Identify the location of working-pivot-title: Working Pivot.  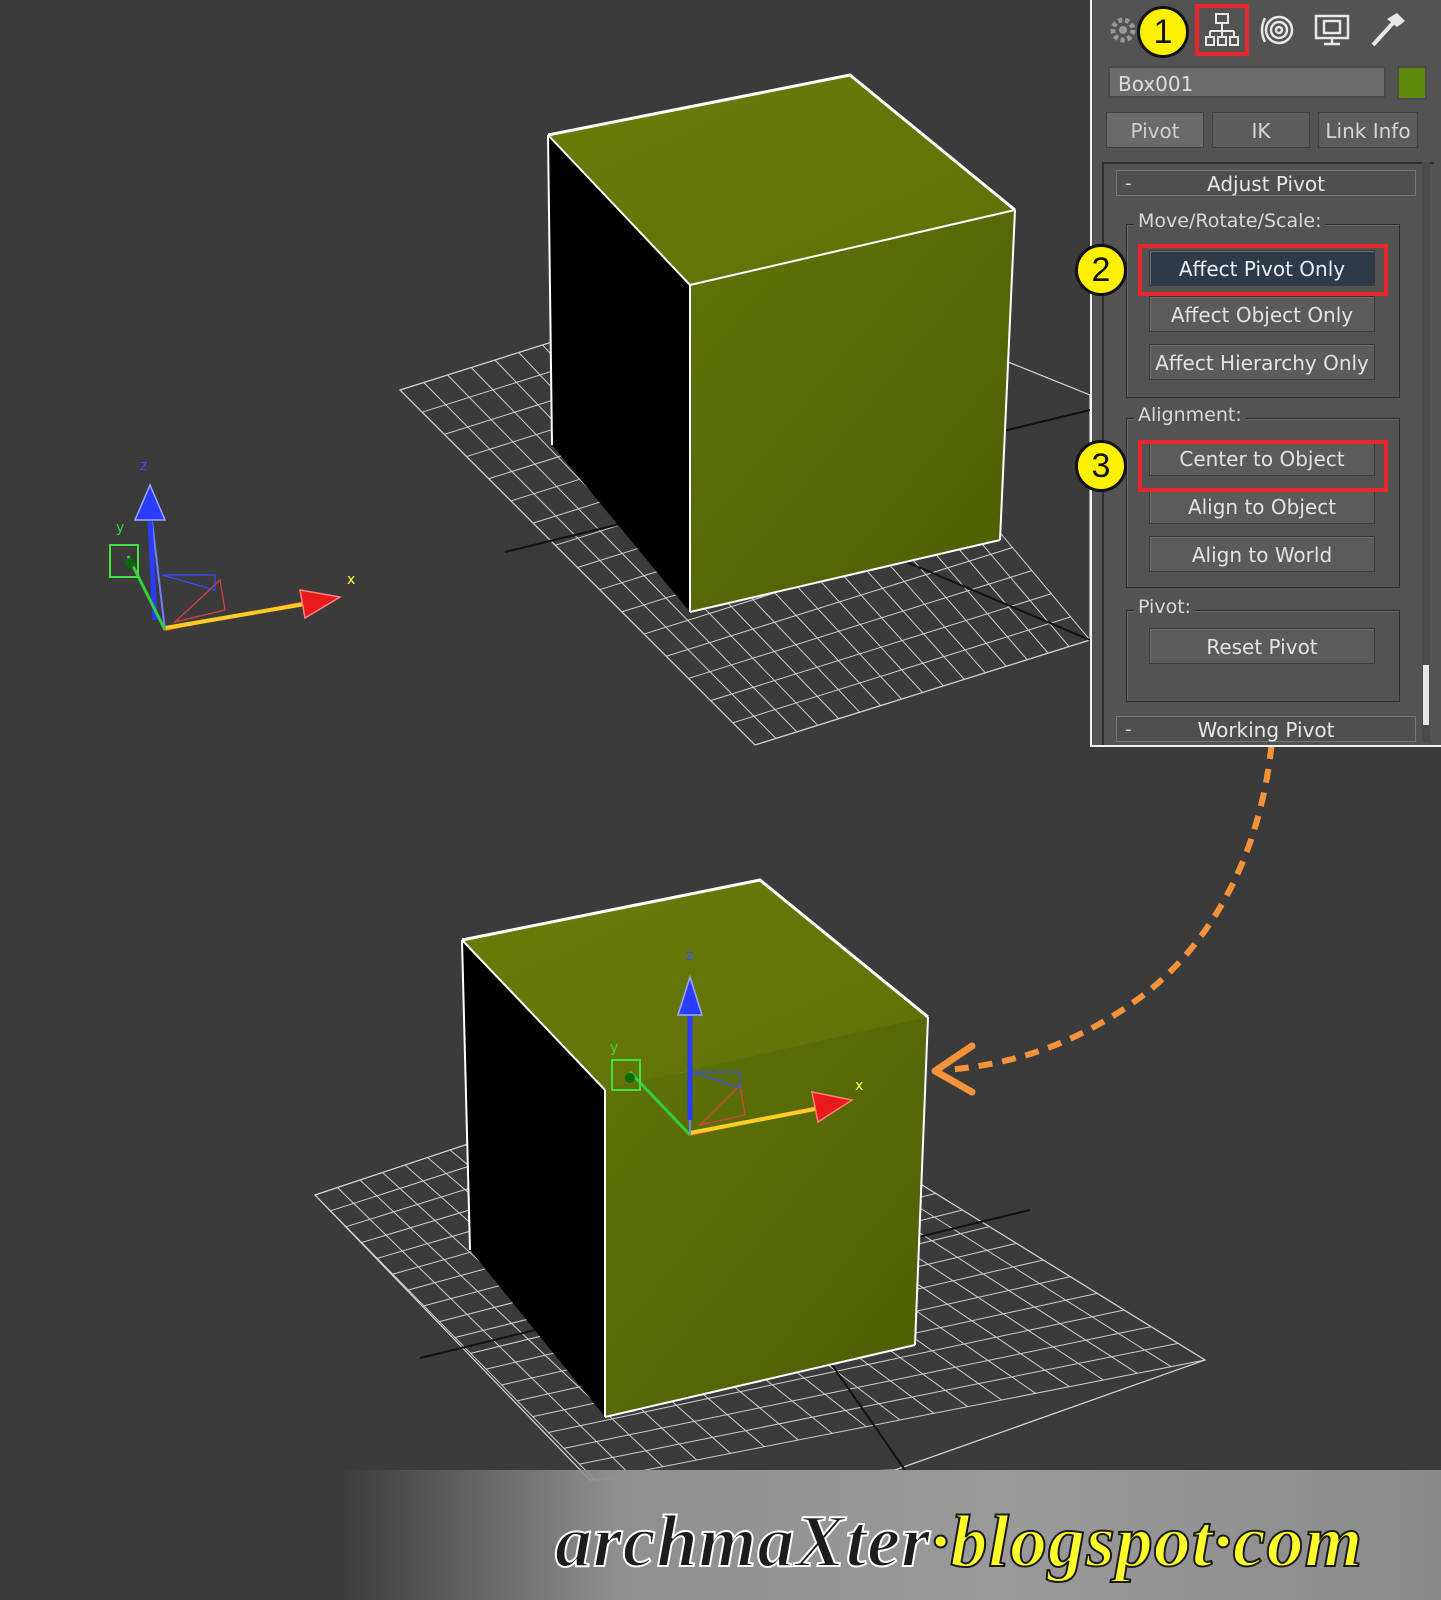
(1266, 730).